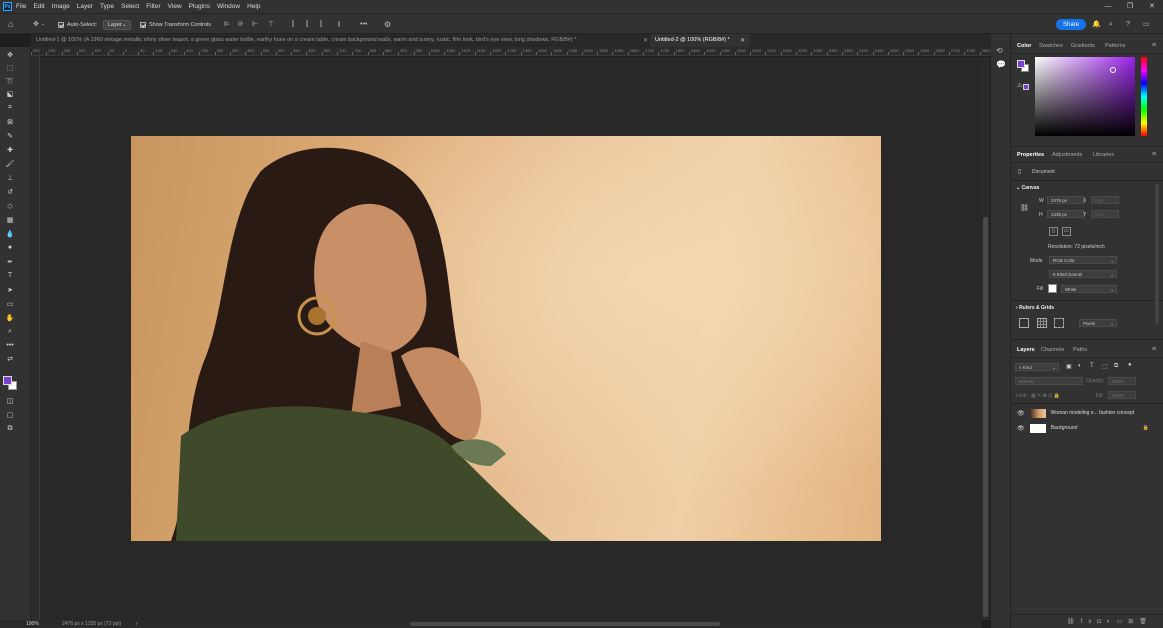  Describe the element at coordinates (10, 67) in the screenshot. I see `marquee-tool-icon: ⬚` at that location.